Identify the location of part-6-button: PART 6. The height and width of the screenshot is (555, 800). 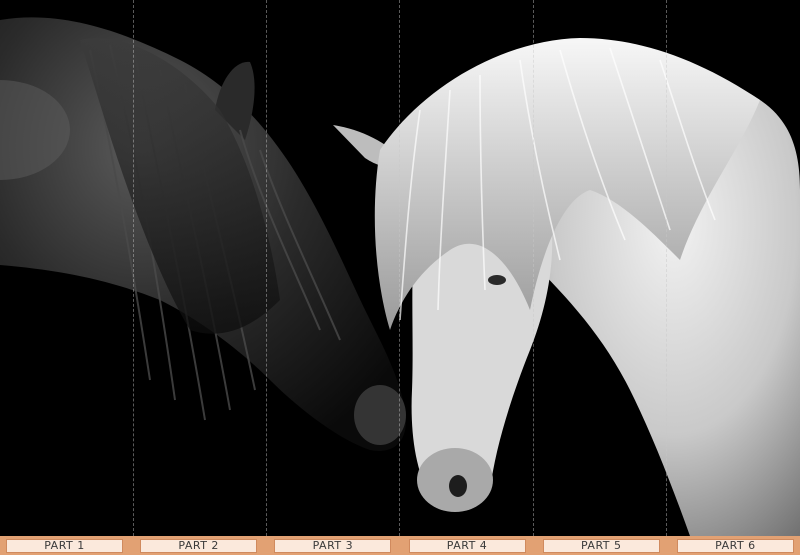
(735, 545).